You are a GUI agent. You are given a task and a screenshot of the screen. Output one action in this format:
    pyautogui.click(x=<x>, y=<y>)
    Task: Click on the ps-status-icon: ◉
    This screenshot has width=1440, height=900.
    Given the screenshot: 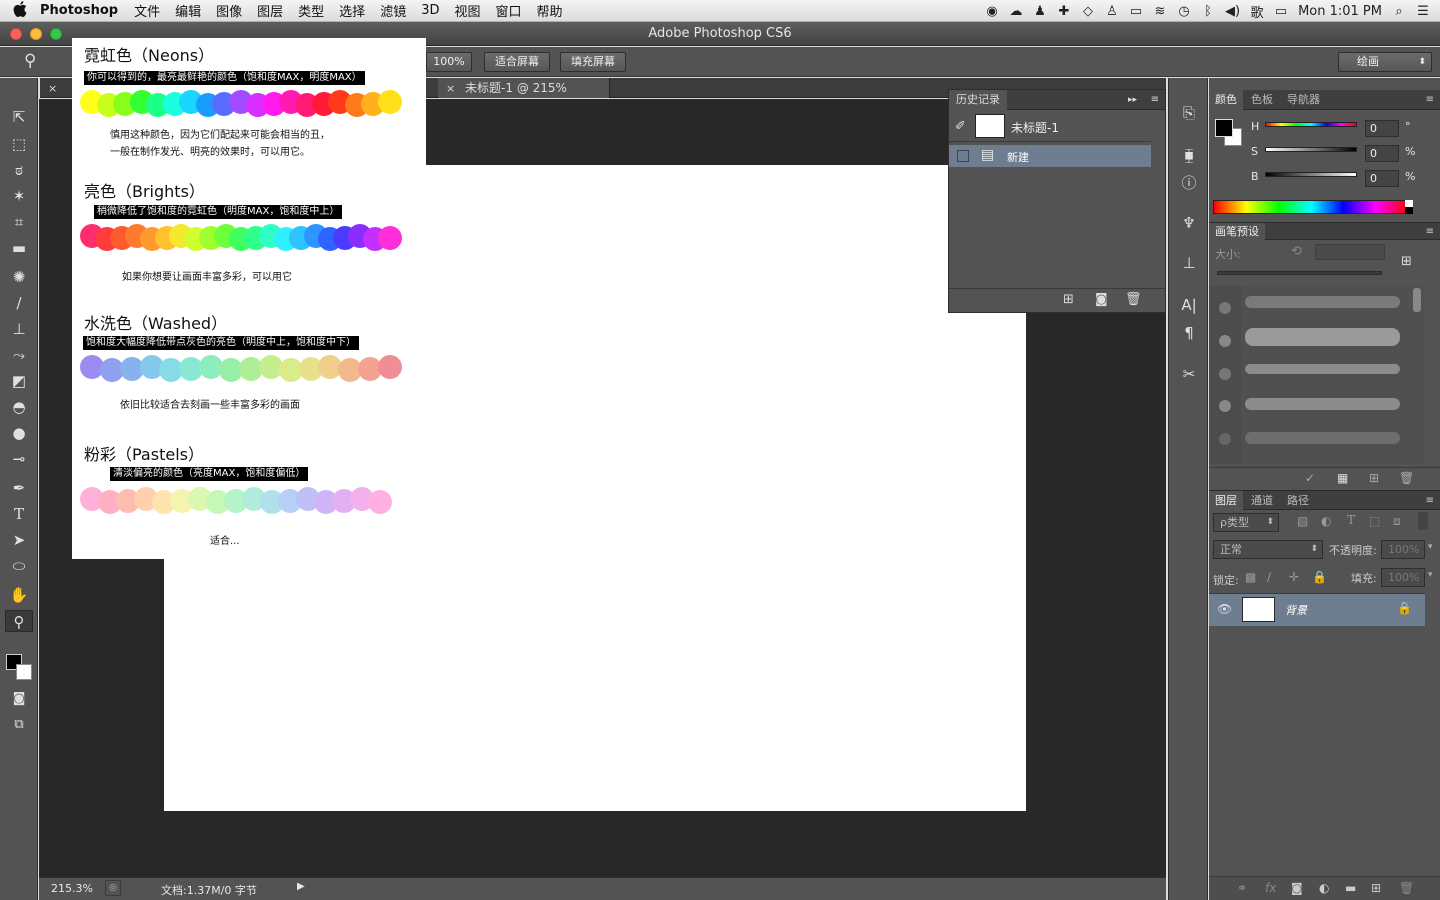 What is the action you would take?
    pyautogui.click(x=992, y=11)
    